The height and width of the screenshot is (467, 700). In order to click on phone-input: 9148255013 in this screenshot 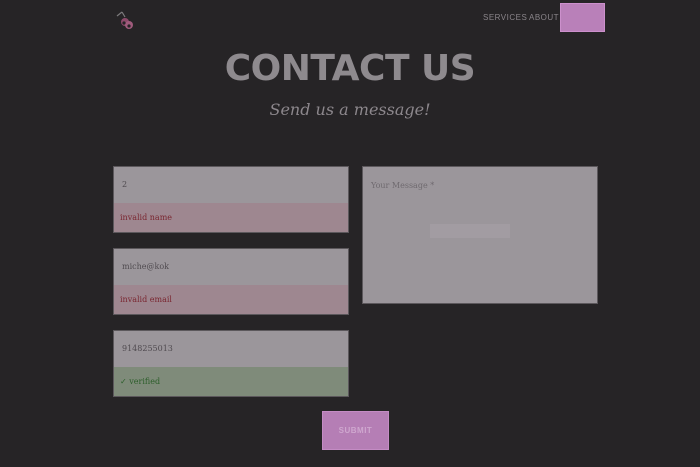, I will do `click(231, 349)`.